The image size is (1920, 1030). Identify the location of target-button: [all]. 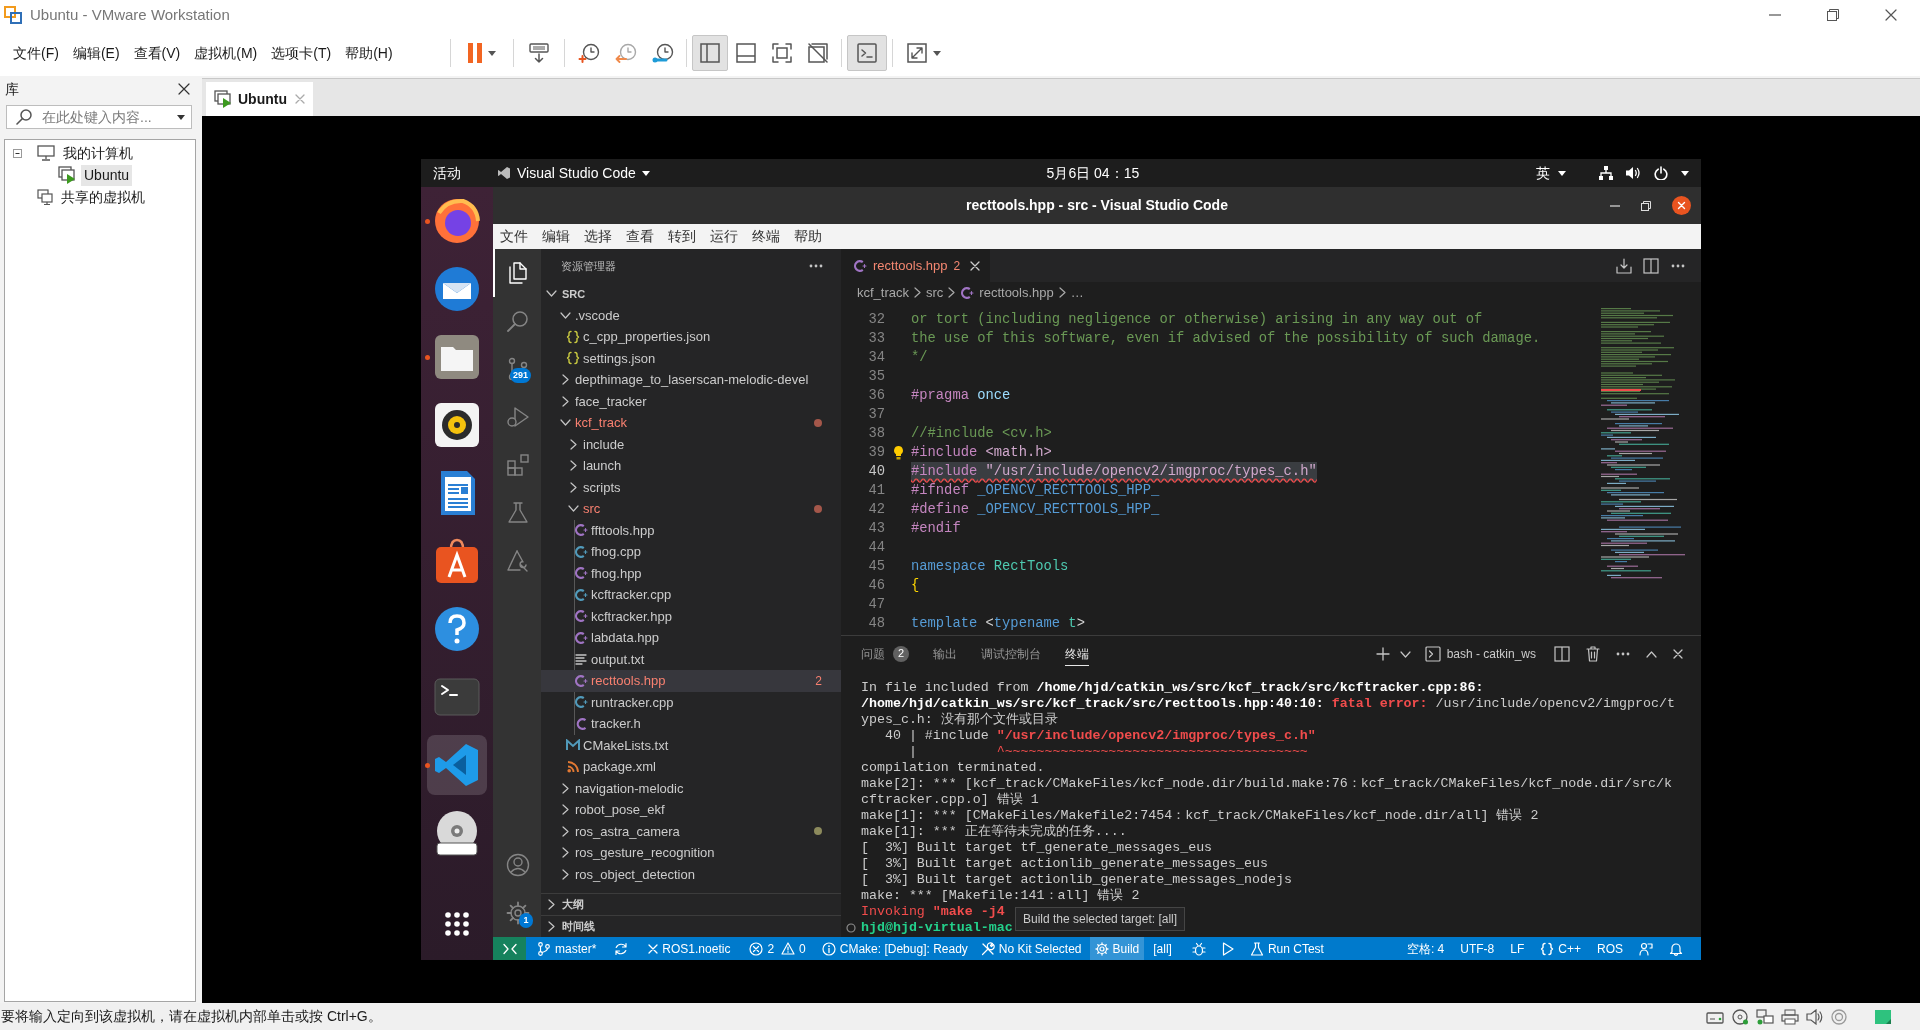
(1162, 948).